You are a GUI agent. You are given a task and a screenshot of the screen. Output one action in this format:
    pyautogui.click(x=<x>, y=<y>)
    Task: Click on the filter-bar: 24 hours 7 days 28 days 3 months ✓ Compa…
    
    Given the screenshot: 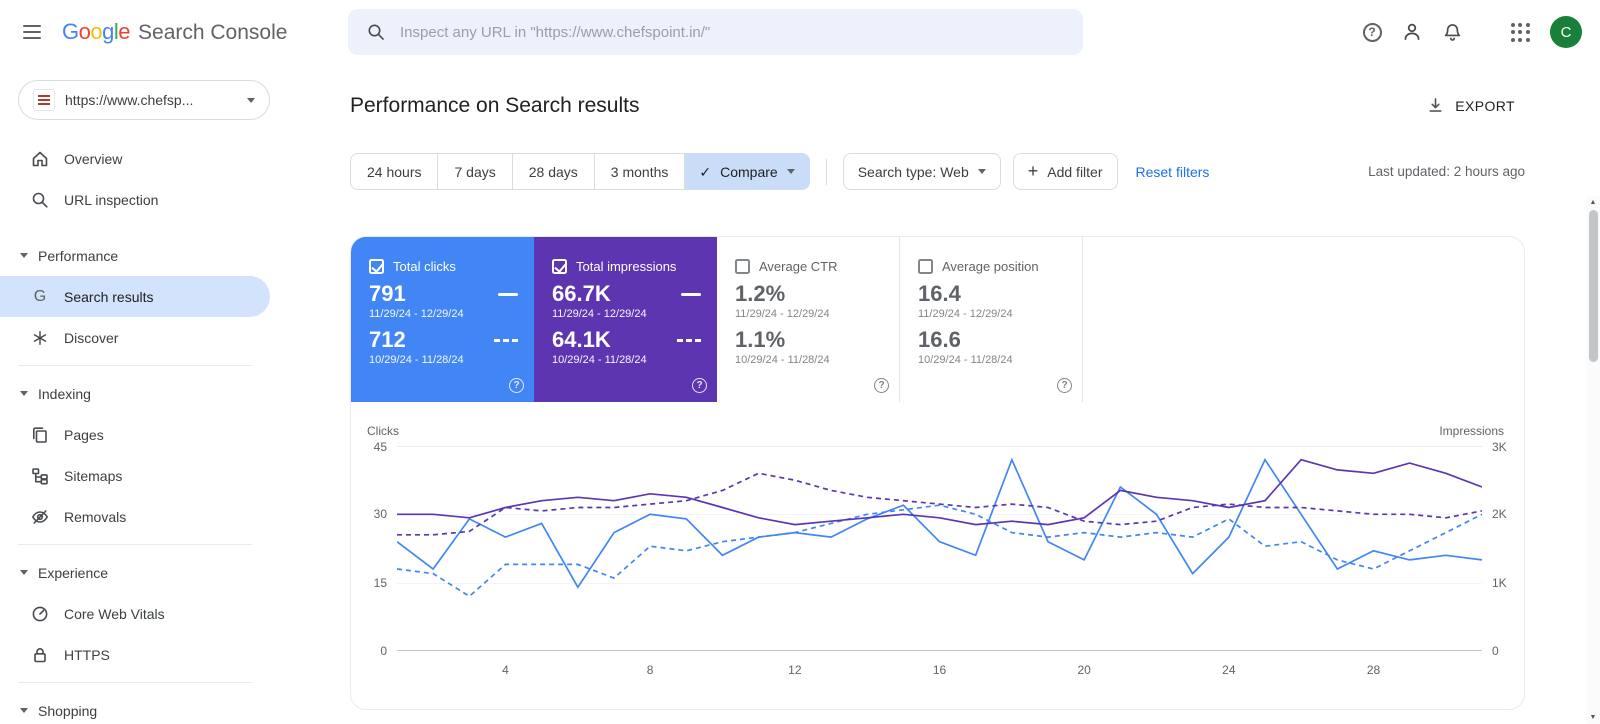 What is the action you would take?
    pyautogui.click(x=937, y=171)
    